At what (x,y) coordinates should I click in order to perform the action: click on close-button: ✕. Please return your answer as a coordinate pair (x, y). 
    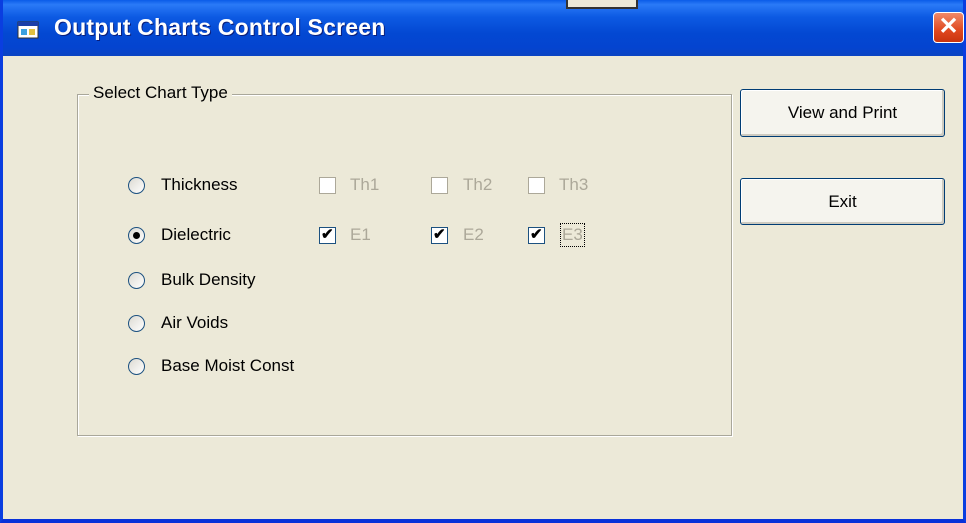
    Looking at the image, I should click on (948, 27).